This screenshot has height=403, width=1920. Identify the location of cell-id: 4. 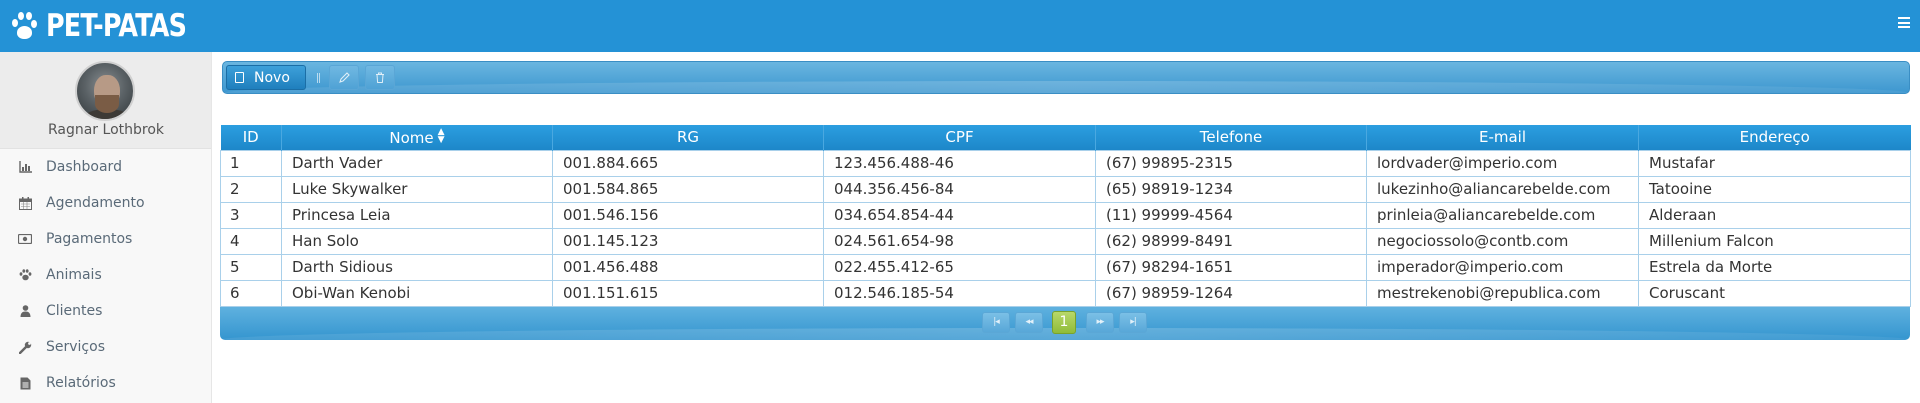
(251, 241).